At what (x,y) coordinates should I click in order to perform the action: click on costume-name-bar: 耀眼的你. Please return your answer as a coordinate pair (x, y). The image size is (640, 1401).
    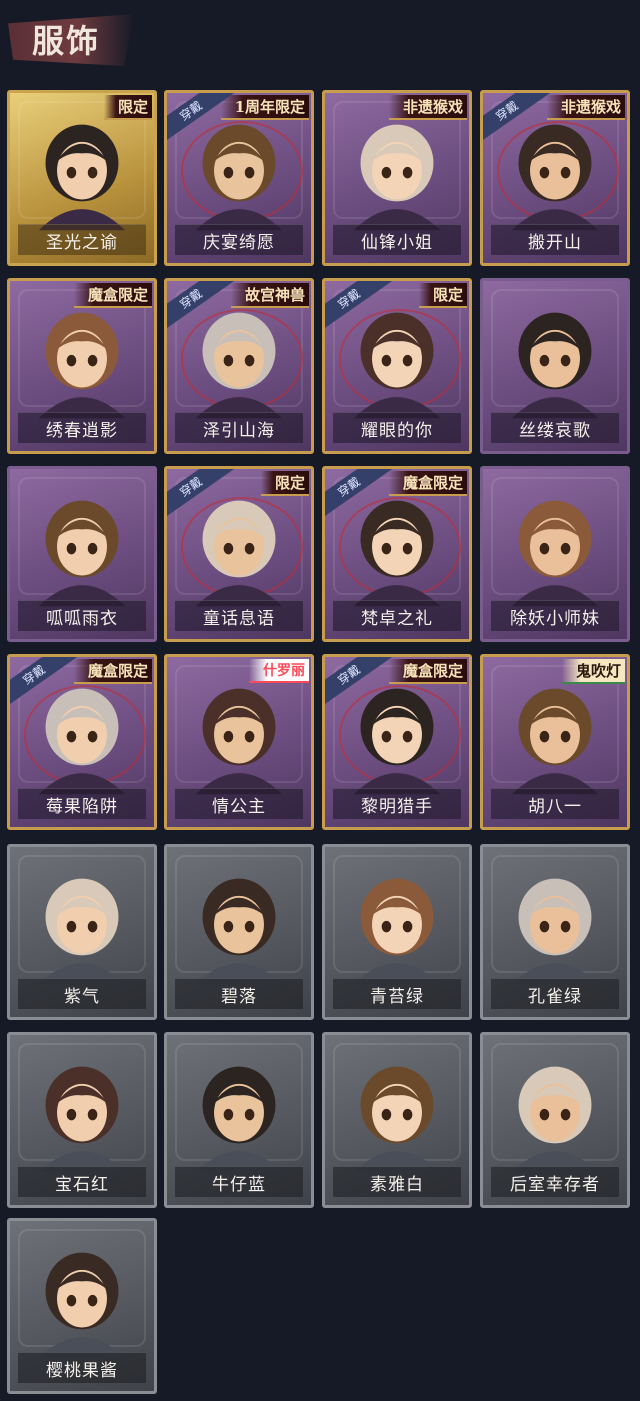
    Looking at the image, I should click on (397, 427).